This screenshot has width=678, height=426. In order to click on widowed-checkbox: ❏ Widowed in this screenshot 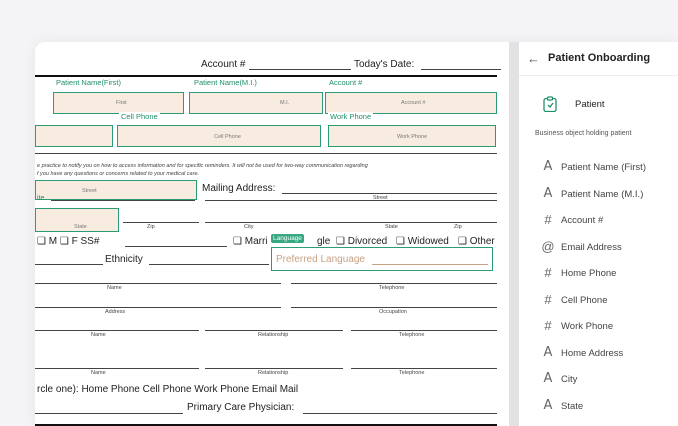, I will do `click(422, 241)`.